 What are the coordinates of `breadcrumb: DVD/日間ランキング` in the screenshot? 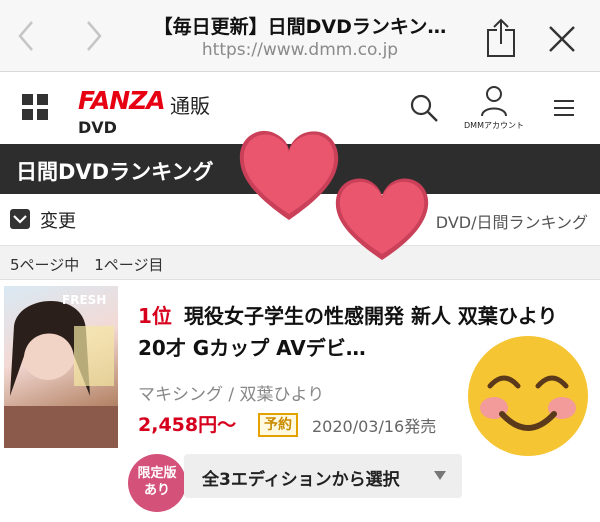 It's located at (512, 221).